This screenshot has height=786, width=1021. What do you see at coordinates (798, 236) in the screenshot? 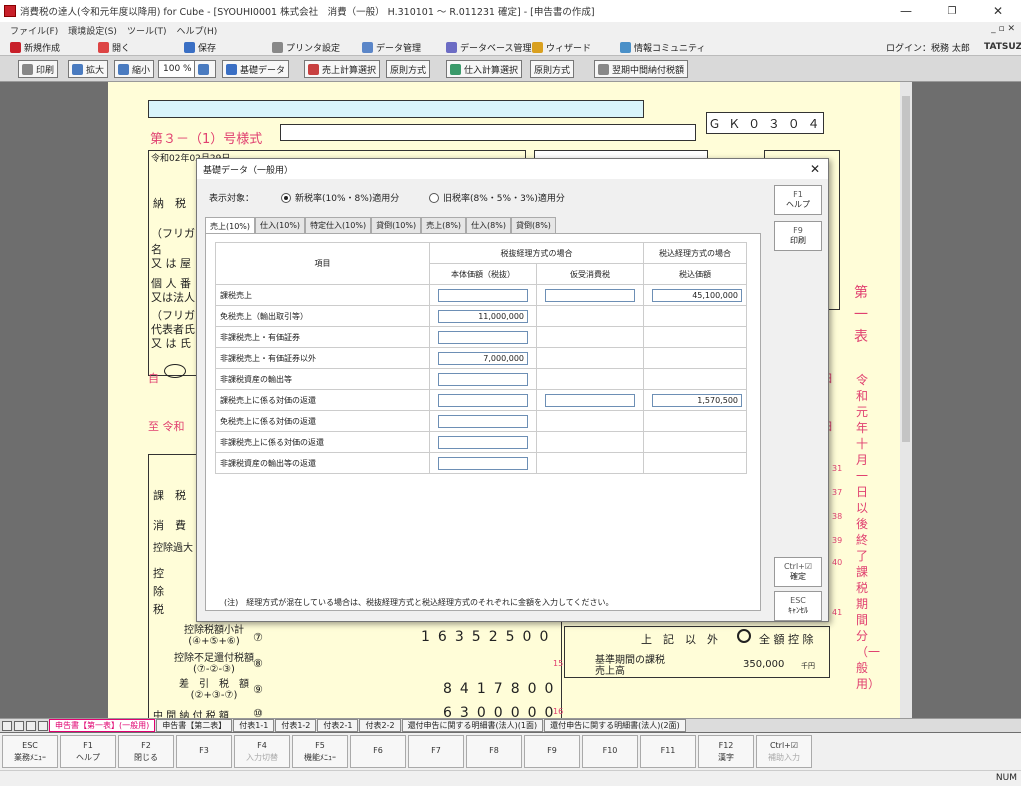
I see `dialog-print-button: F9 印刷` at bounding box center [798, 236].